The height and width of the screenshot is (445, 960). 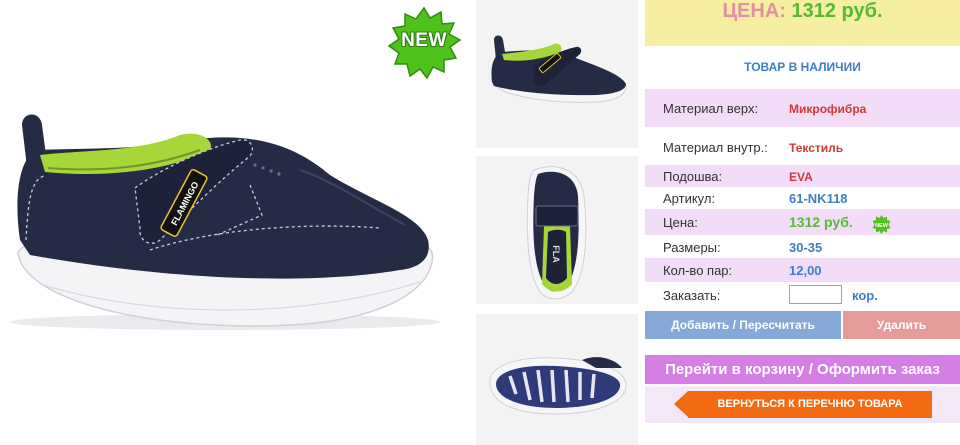 What do you see at coordinates (754, 11) in the screenshot?
I see `price-banner-label: ЦЕНА:` at bounding box center [754, 11].